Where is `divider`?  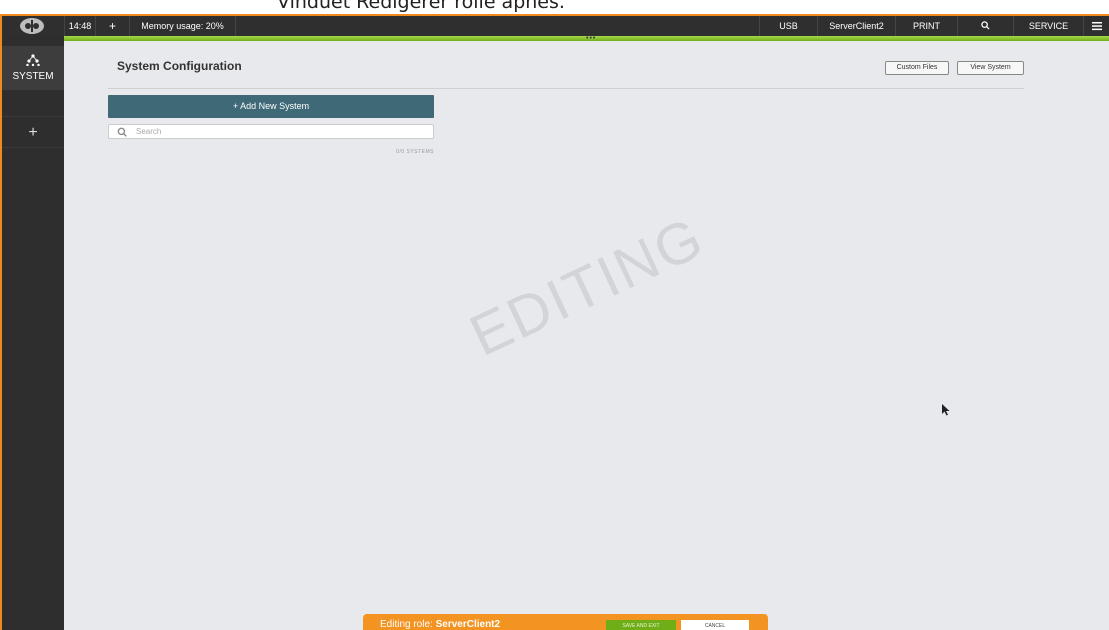 divider is located at coordinates (566, 88).